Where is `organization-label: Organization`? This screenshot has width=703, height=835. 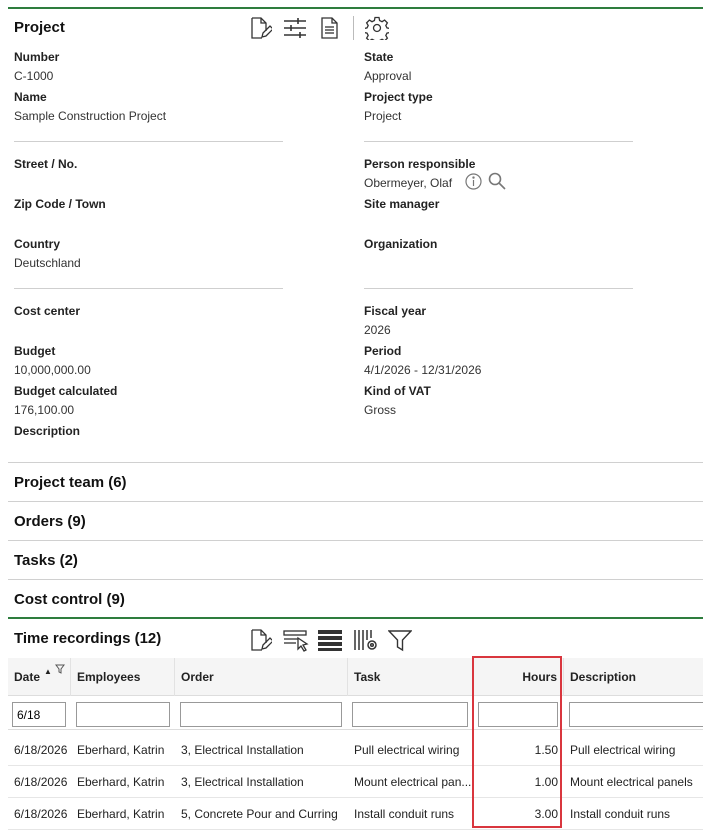 organization-label: Organization is located at coordinates (401, 244).